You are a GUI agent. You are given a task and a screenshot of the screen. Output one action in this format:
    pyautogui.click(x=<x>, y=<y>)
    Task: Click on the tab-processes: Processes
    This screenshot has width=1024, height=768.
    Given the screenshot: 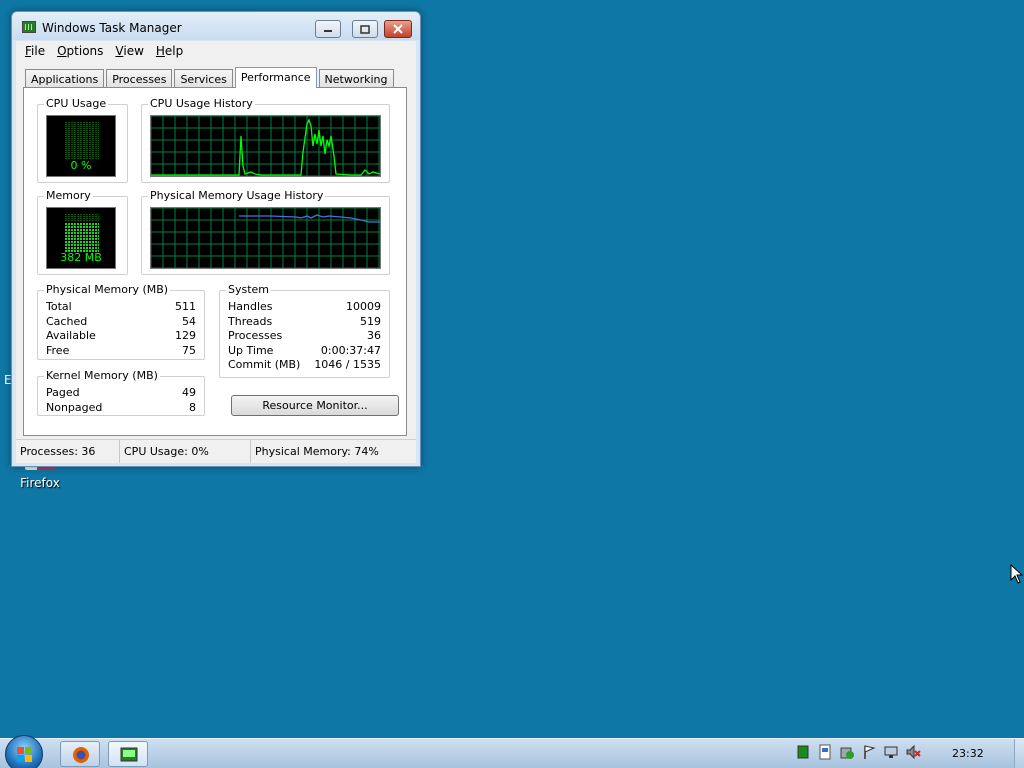 What is the action you would take?
    pyautogui.click(x=139, y=78)
    